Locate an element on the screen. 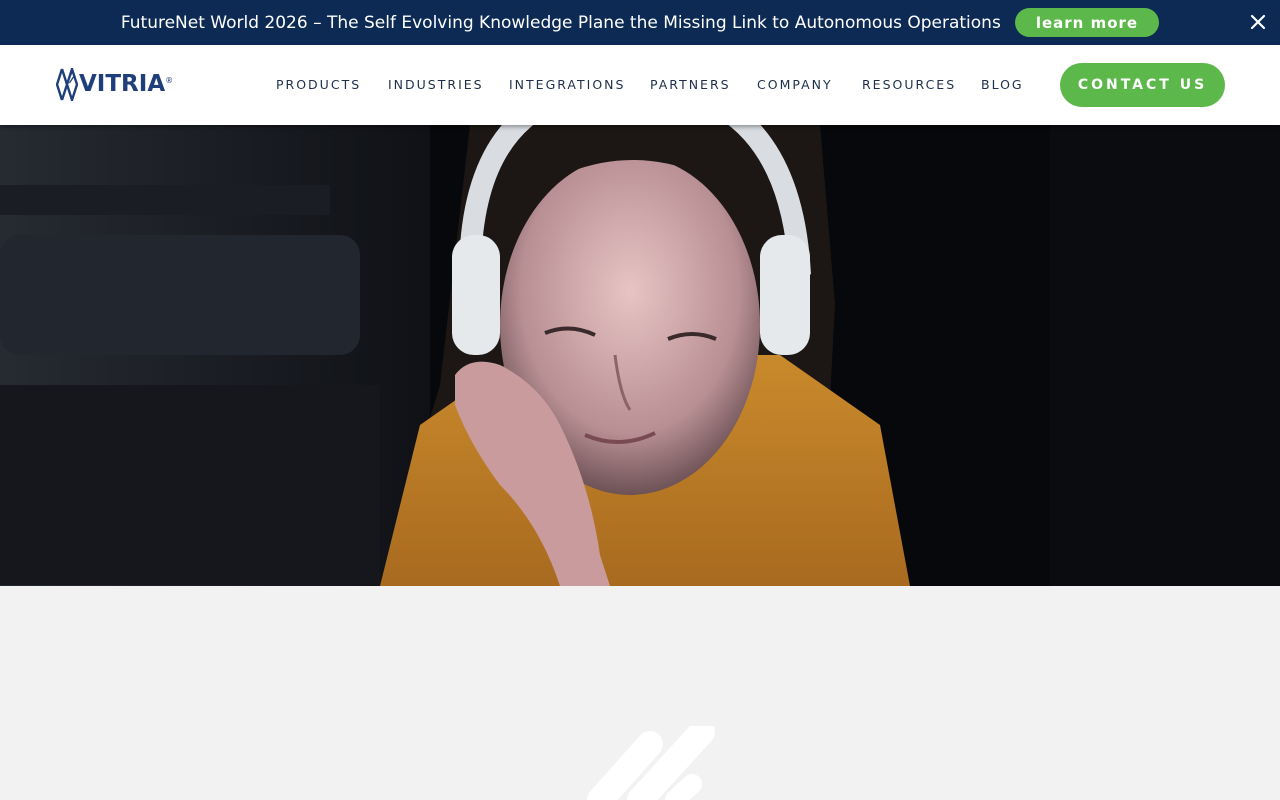 The width and height of the screenshot is (1280, 800). decorative-stripes-icon is located at coordinates (651, 763).